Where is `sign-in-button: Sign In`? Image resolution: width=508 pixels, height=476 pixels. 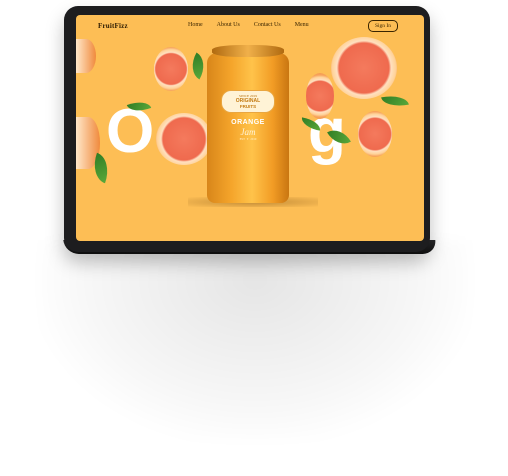 sign-in-button: Sign In is located at coordinates (382, 26).